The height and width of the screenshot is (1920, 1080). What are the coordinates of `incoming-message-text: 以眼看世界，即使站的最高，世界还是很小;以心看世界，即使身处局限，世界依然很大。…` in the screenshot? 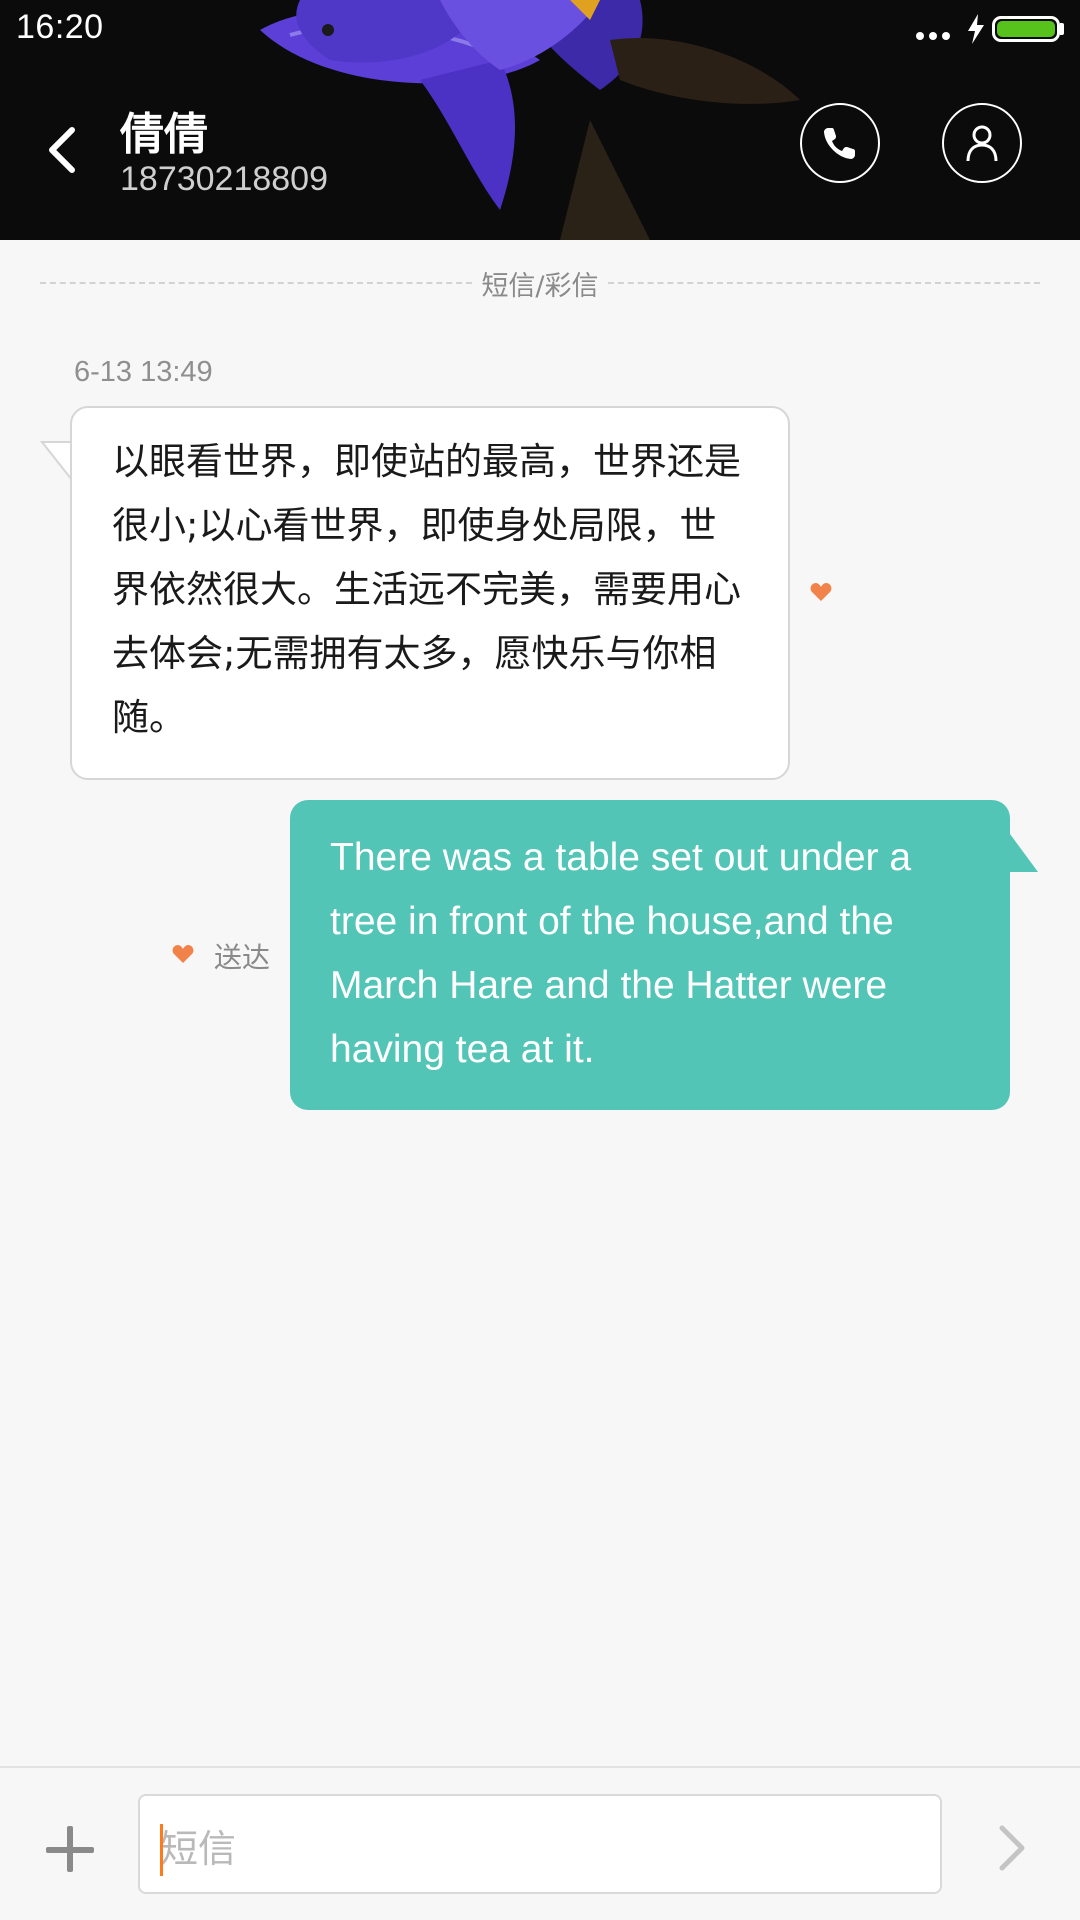 It's located at (426, 589).